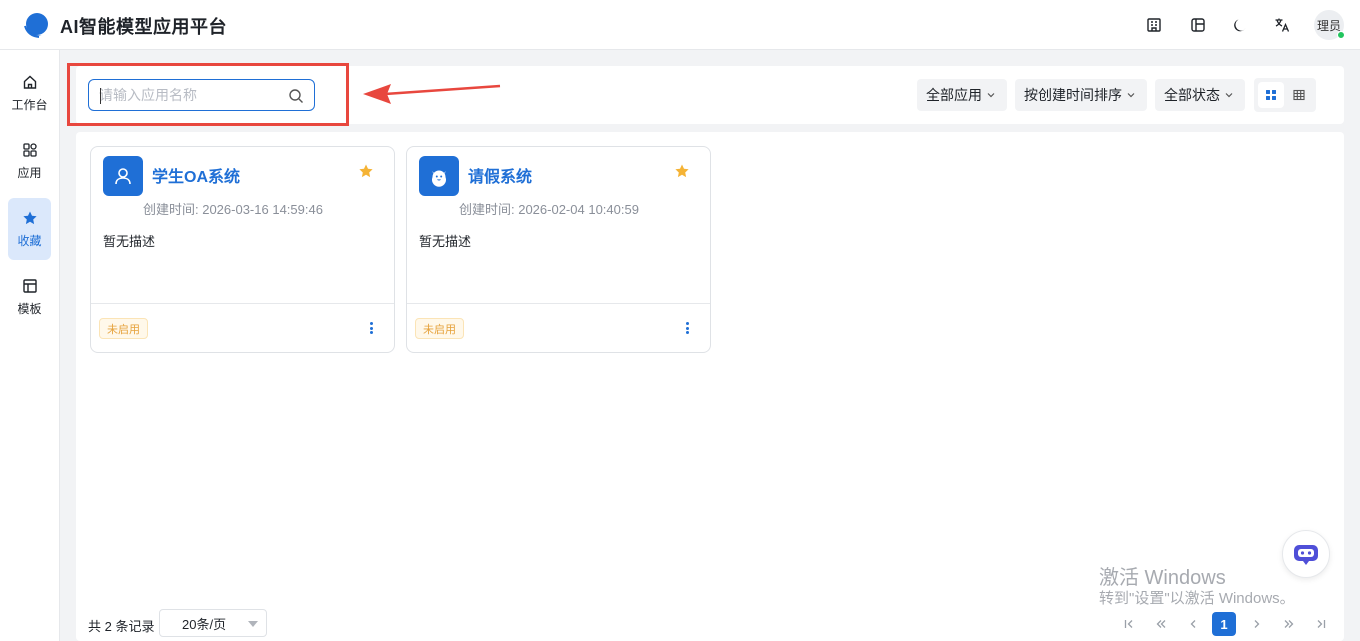 This screenshot has height=641, width=1360. Describe the element at coordinates (121, 626) in the screenshot. I see `total-records: 共 2 条记录` at that location.